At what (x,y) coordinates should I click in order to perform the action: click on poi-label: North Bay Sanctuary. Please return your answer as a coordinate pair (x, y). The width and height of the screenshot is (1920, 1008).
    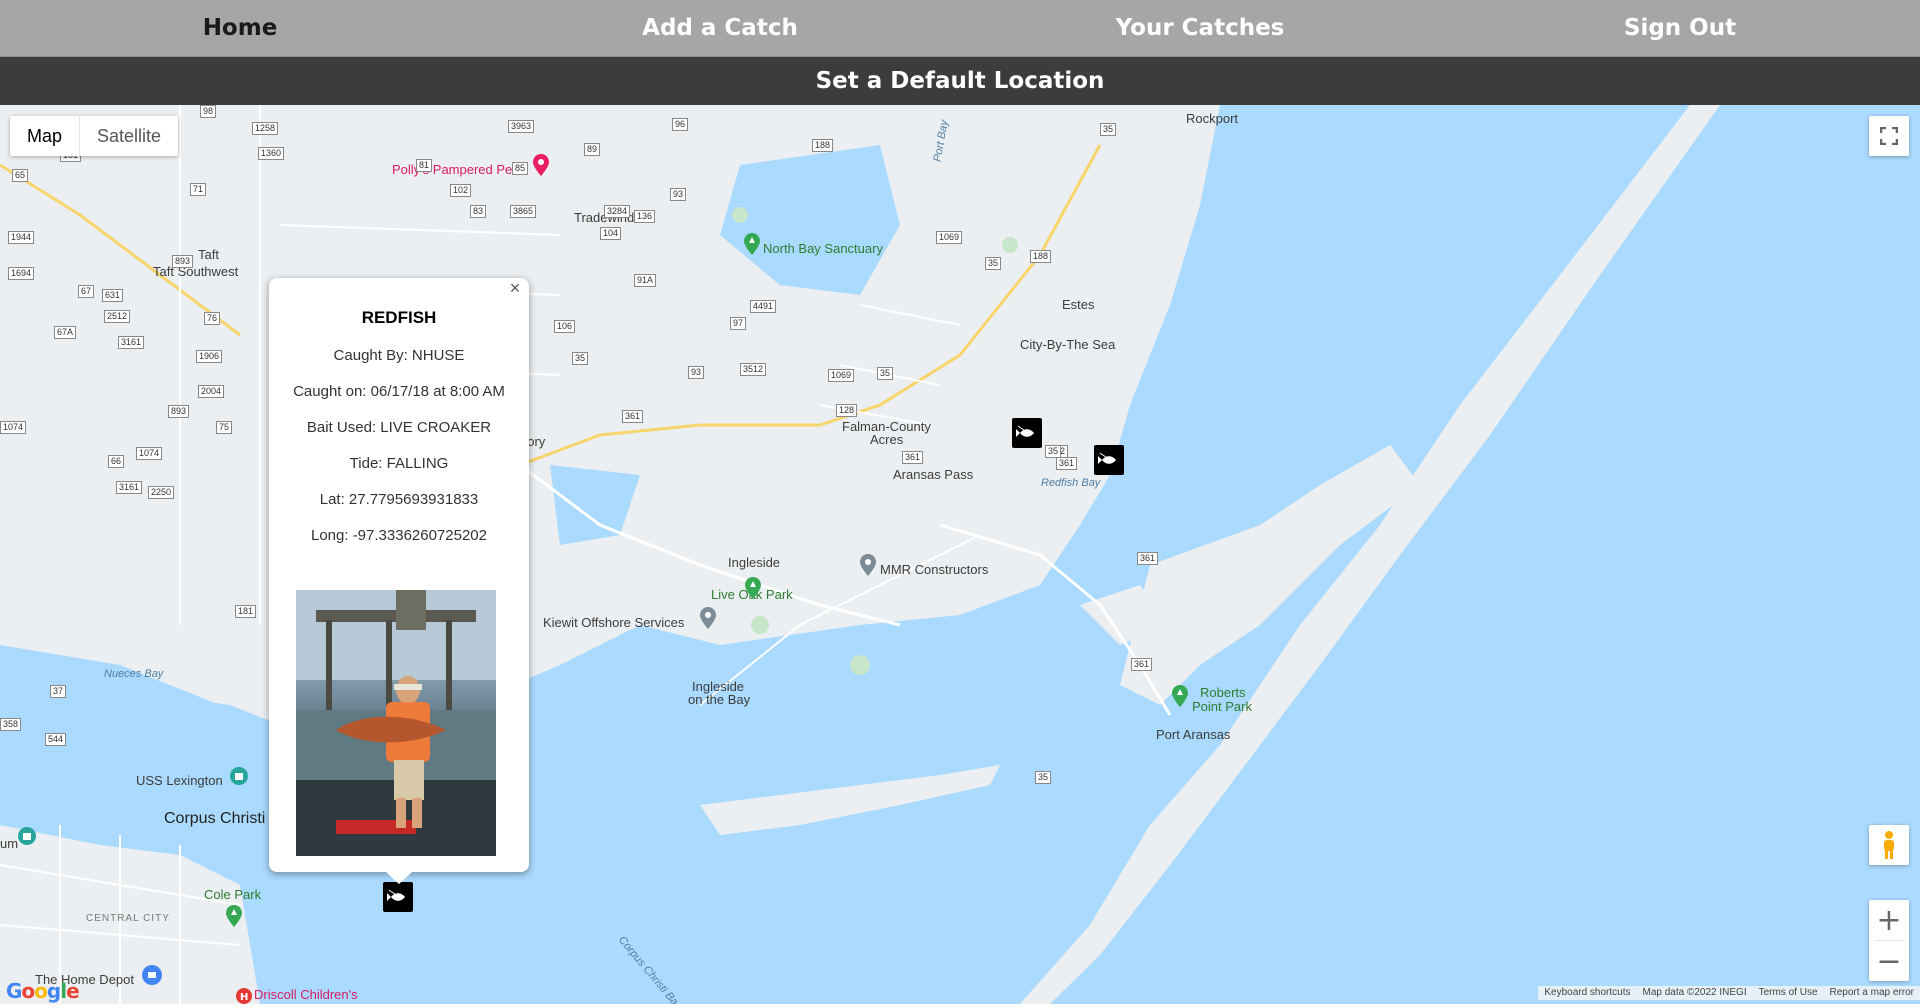
    Looking at the image, I should click on (823, 248).